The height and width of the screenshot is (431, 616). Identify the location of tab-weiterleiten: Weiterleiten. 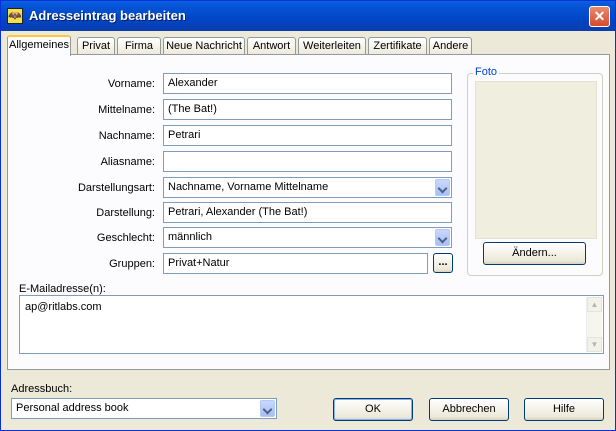
(332, 46).